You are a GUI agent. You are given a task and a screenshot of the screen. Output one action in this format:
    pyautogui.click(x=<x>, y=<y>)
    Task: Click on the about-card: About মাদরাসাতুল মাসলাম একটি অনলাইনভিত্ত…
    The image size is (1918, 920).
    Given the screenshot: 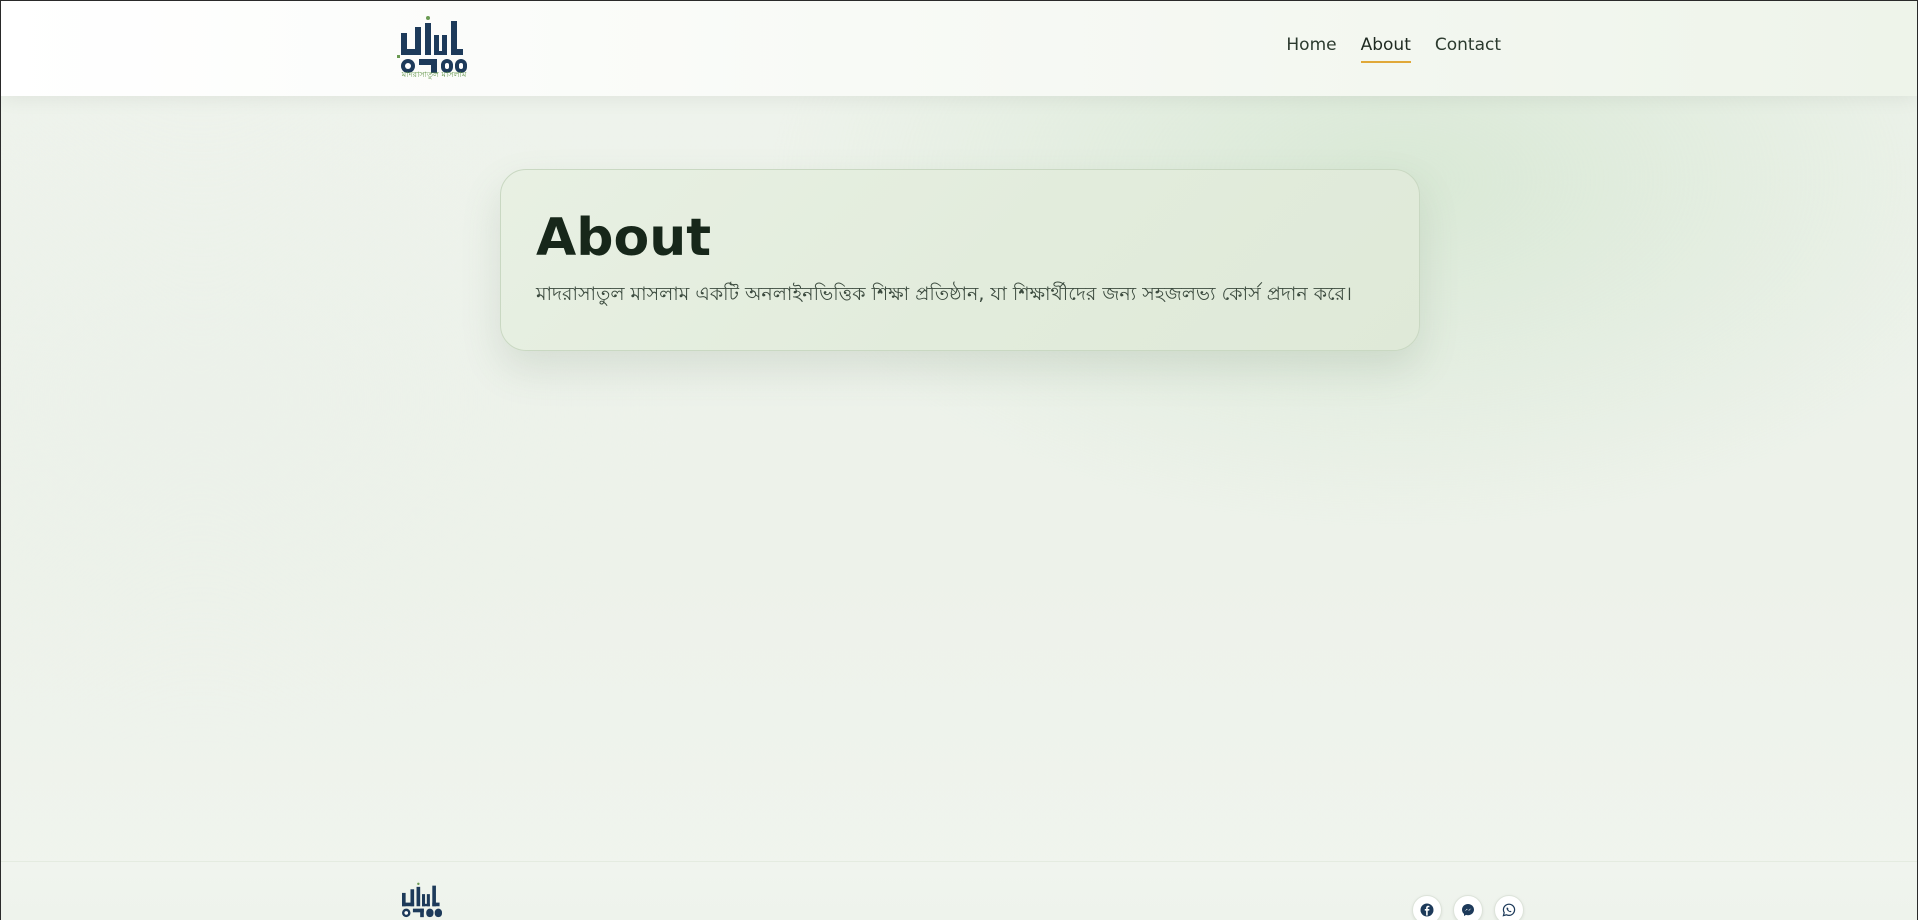 What is the action you would take?
    pyautogui.click(x=960, y=260)
    